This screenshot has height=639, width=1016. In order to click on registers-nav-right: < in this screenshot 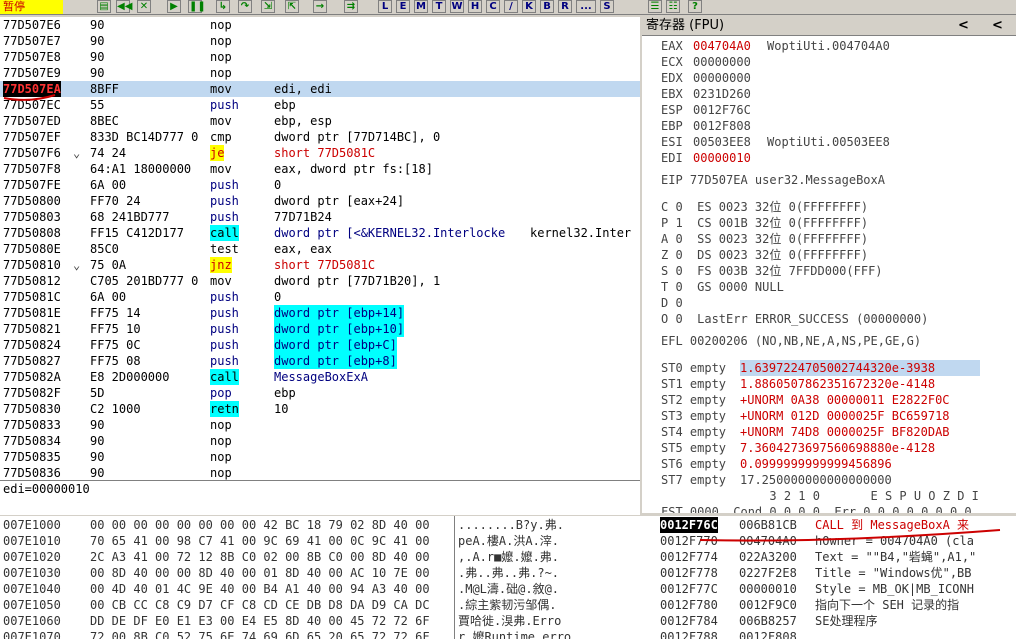, I will do `click(997, 26)`.